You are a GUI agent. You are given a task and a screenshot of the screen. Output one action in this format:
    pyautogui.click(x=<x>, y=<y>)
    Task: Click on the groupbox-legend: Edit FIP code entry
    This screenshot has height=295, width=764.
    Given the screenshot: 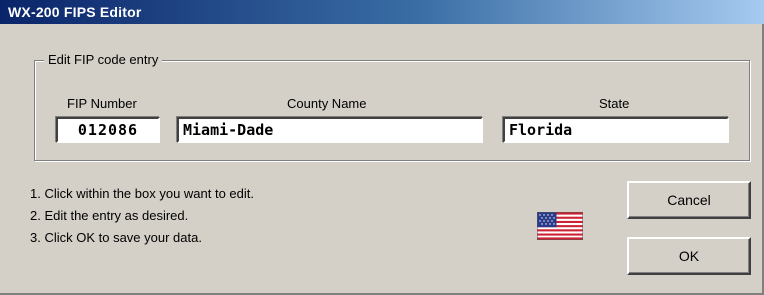 What is the action you would take?
    pyautogui.click(x=103, y=59)
    